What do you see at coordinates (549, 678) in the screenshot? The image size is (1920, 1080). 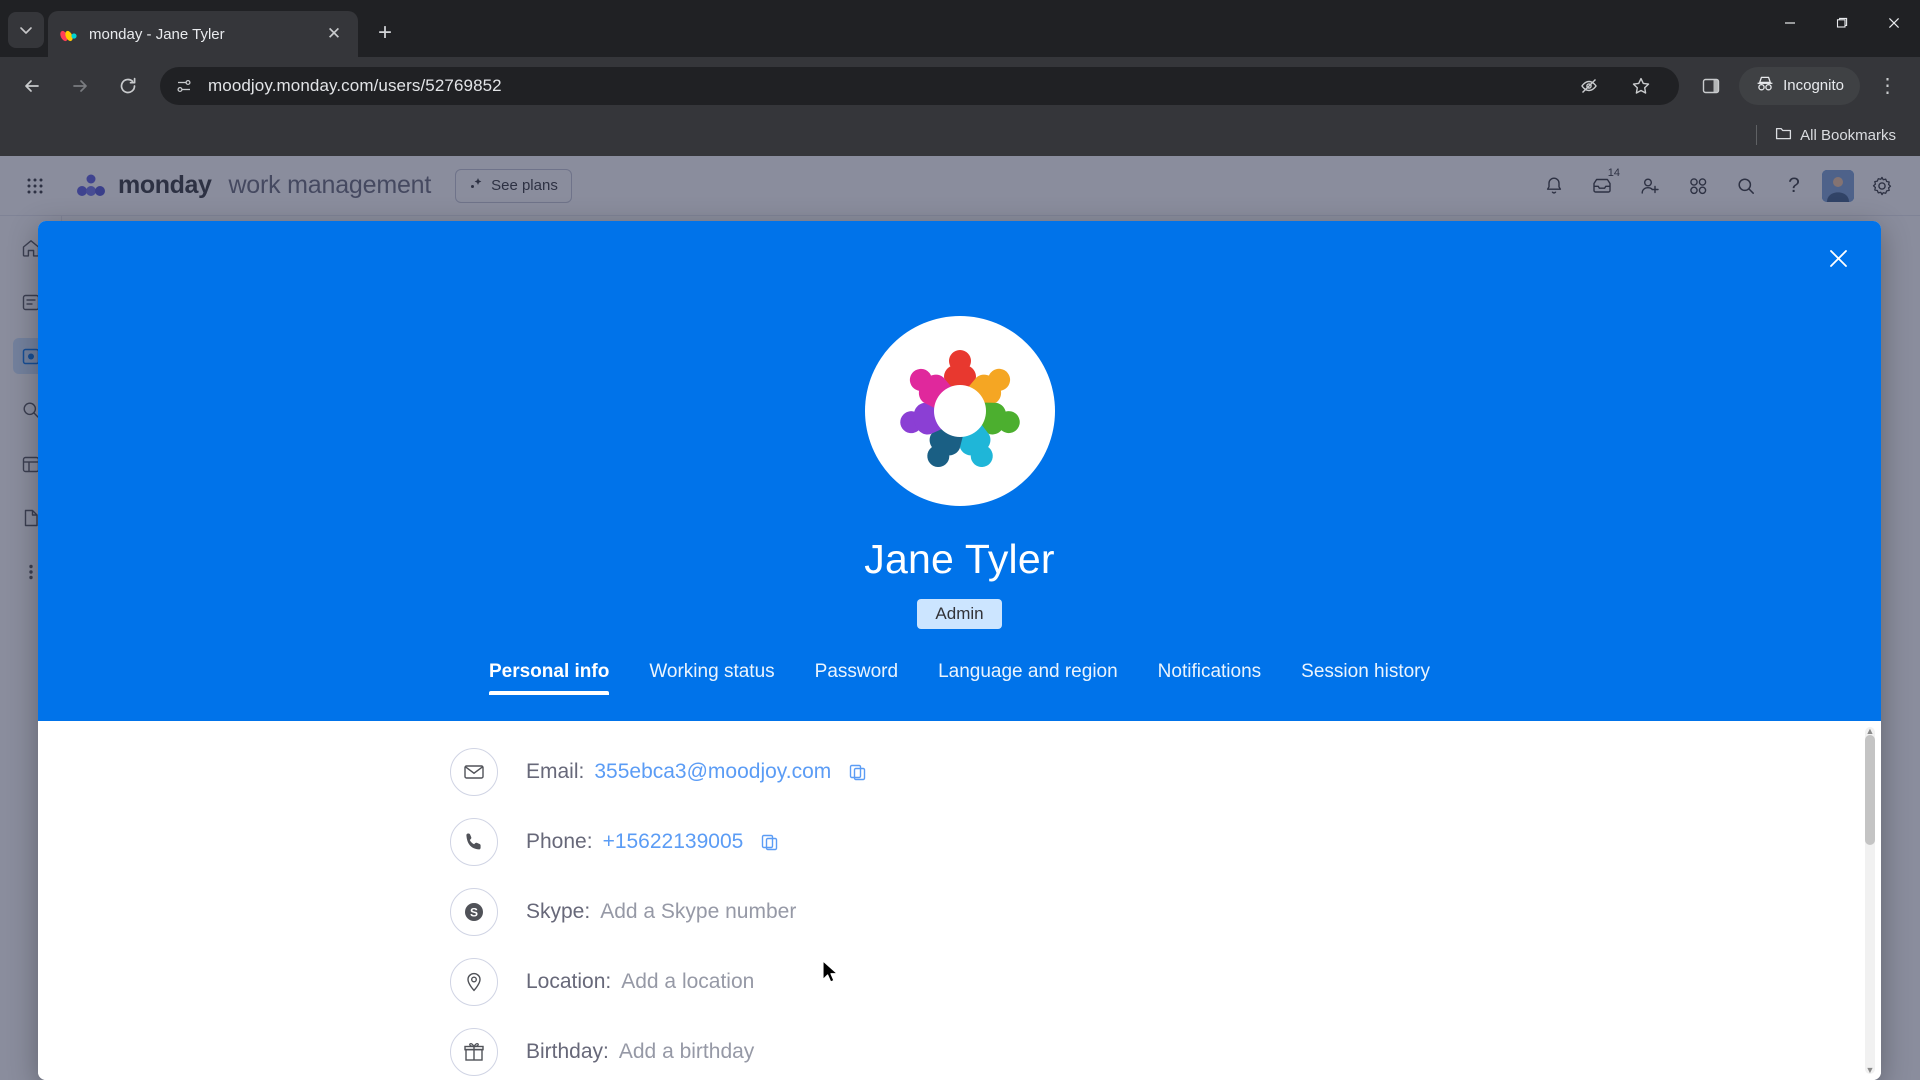 I see `tab-personal-info: Personal info` at bounding box center [549, 678].